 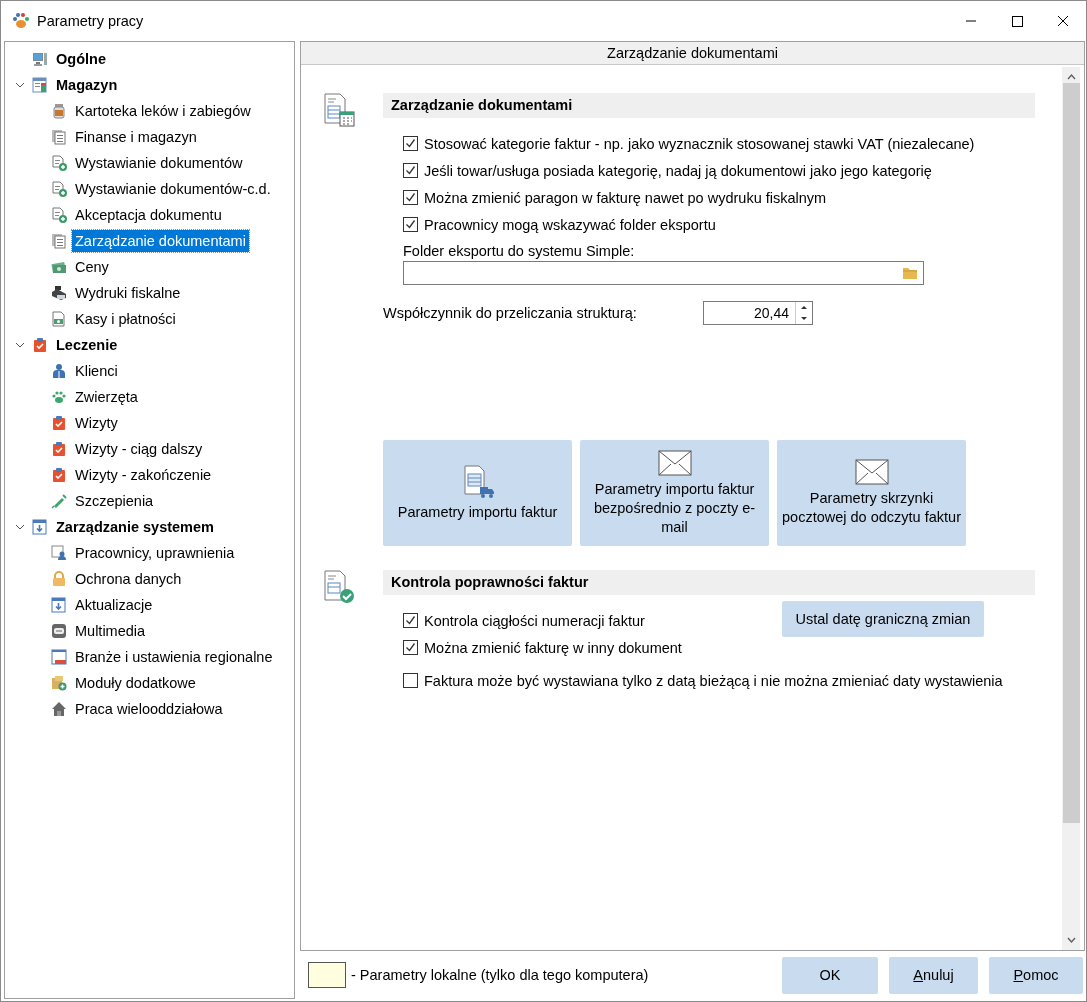 I want to click on checkbox-label: Stosować kategorie faktur - np. jako wyznacznik stosowanej stawki VAT (niezalecane), so click(x=699, y=143).